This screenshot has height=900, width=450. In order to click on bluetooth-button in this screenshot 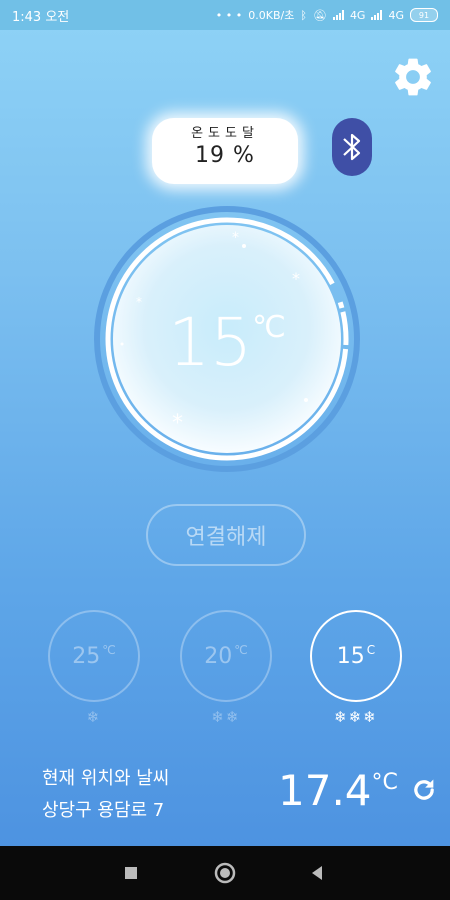, I will do `click(352, 147)`.